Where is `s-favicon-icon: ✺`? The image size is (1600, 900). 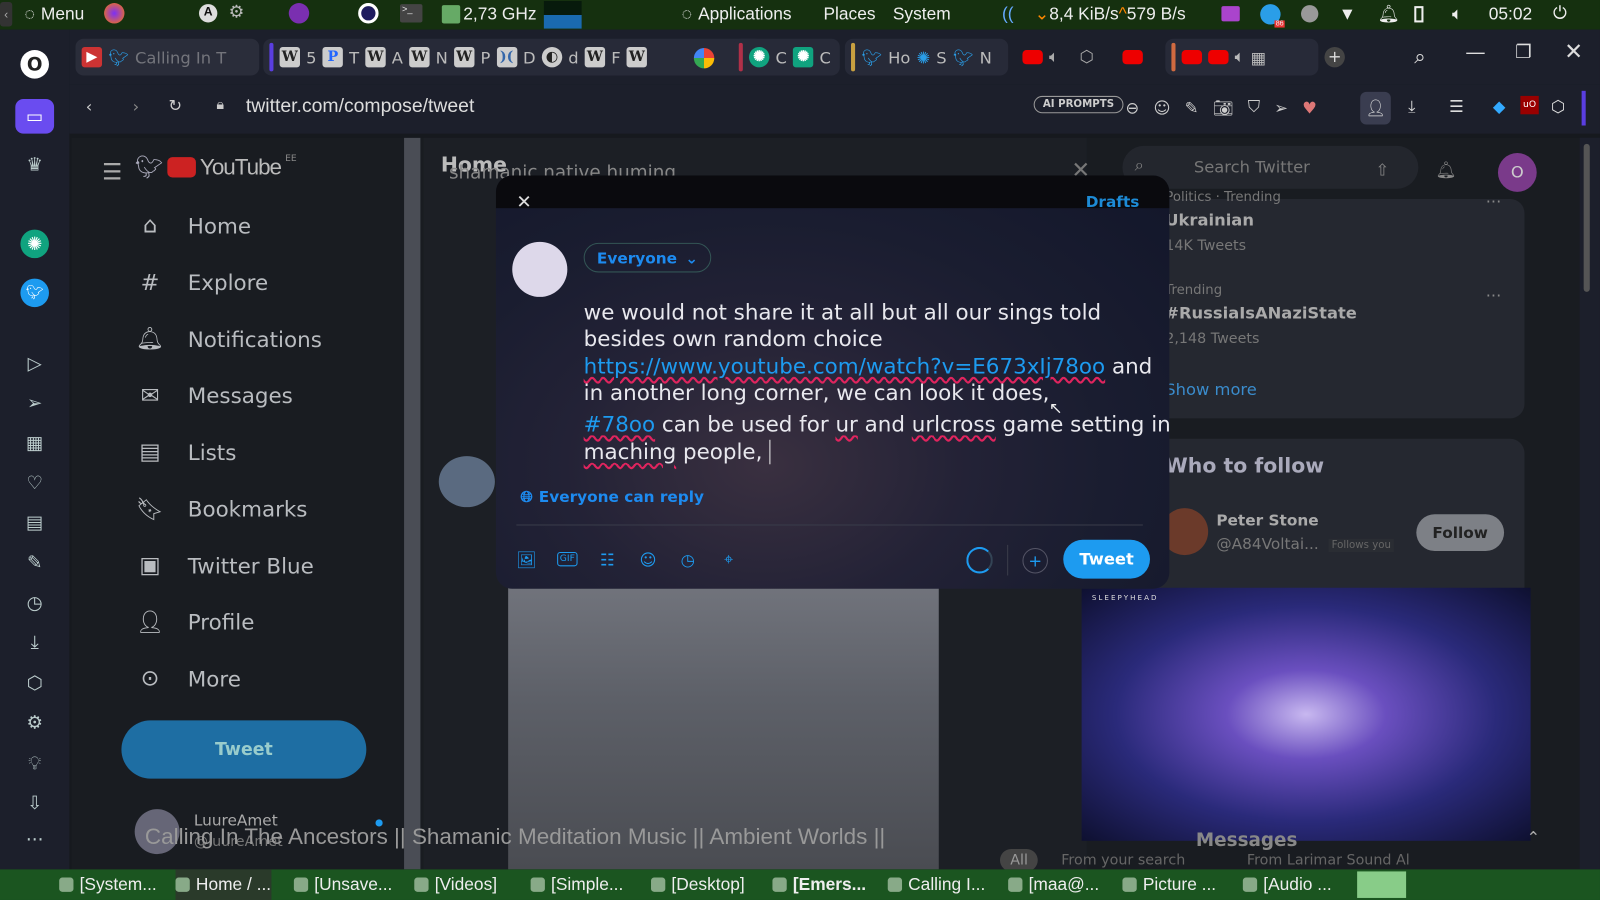
s-favicon-icon: ✺ is located at coordinates (923, 56).